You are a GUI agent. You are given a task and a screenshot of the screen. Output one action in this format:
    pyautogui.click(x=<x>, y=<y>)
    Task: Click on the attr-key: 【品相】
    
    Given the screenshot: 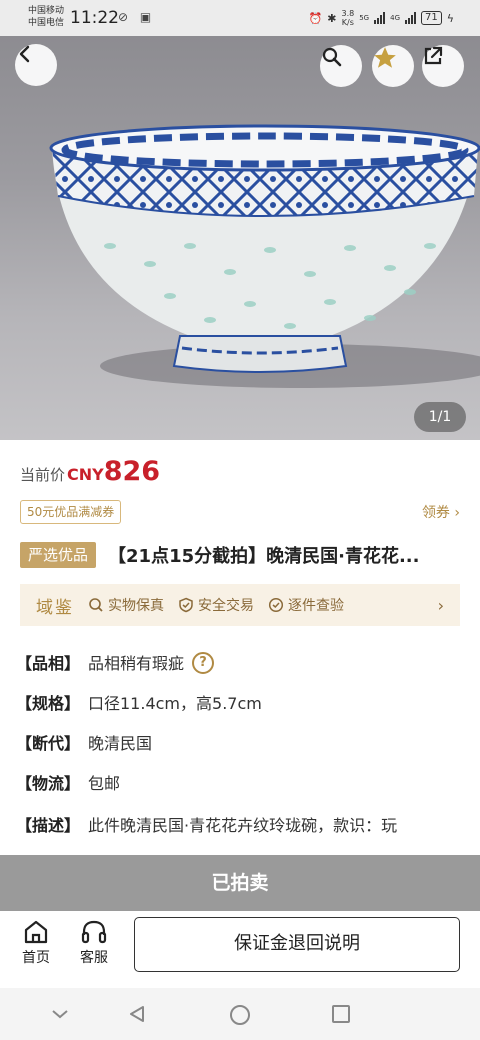 What is the action you would take?
    pyautogui.click(x=48, y=663)
    